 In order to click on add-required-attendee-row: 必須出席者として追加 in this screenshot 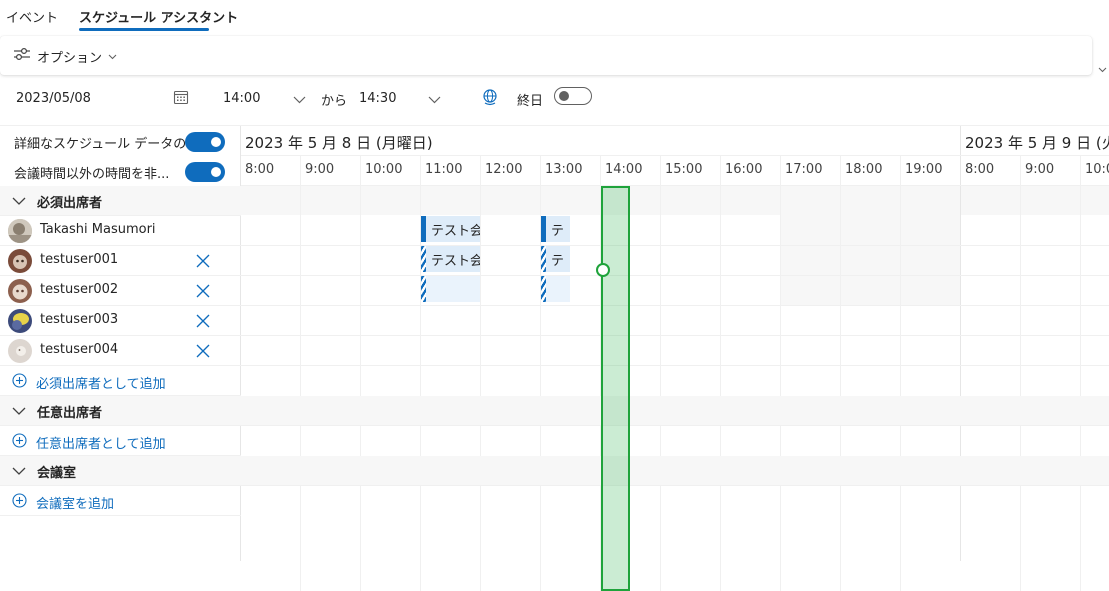, I will do `click(120, 381)`.